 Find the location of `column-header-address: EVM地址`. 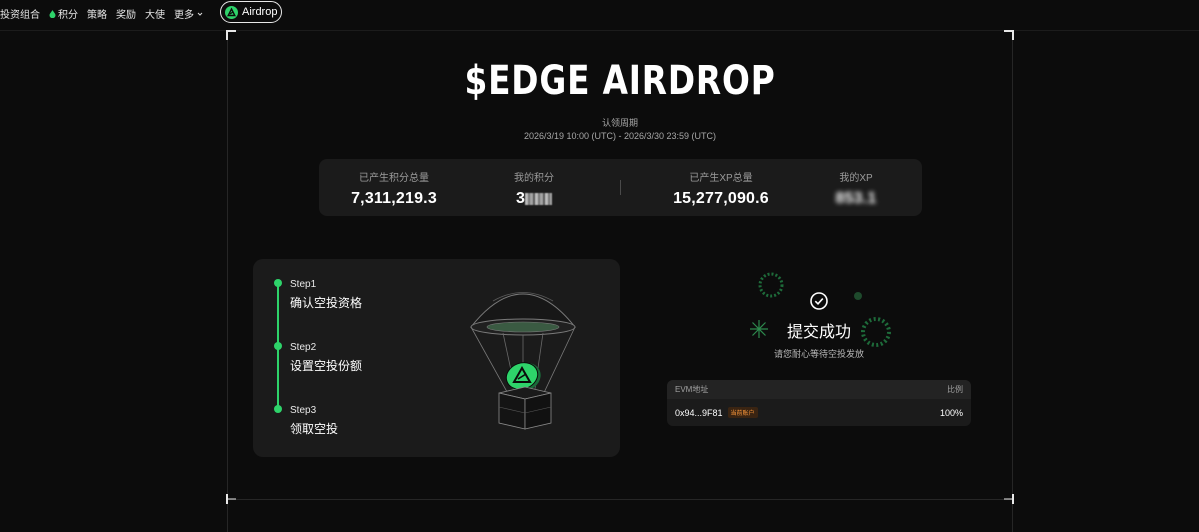

column-header-address: EVM地址 is located at coordinates (692, 389).